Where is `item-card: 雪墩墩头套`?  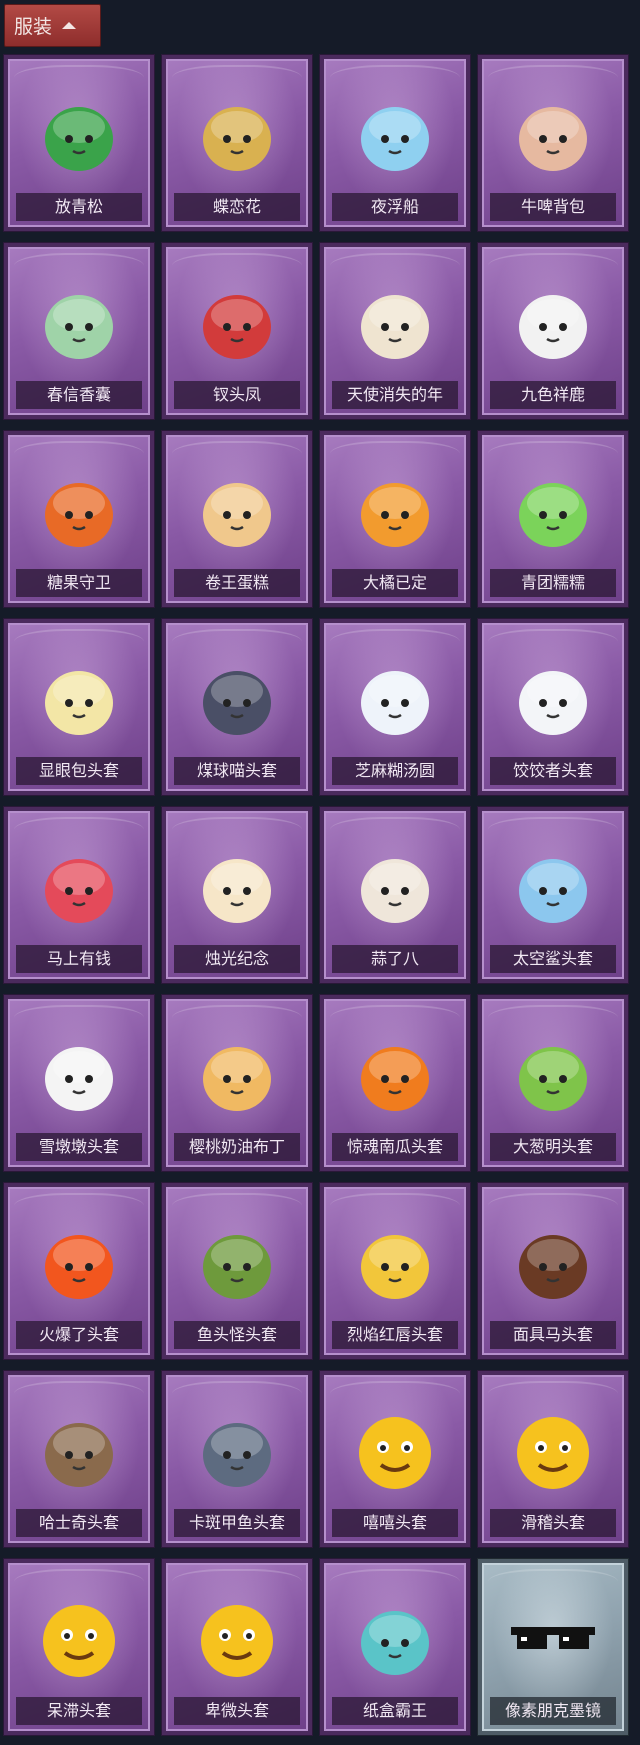
item-card: 雪墩墩头套 is located at coordinates (79, 1083).